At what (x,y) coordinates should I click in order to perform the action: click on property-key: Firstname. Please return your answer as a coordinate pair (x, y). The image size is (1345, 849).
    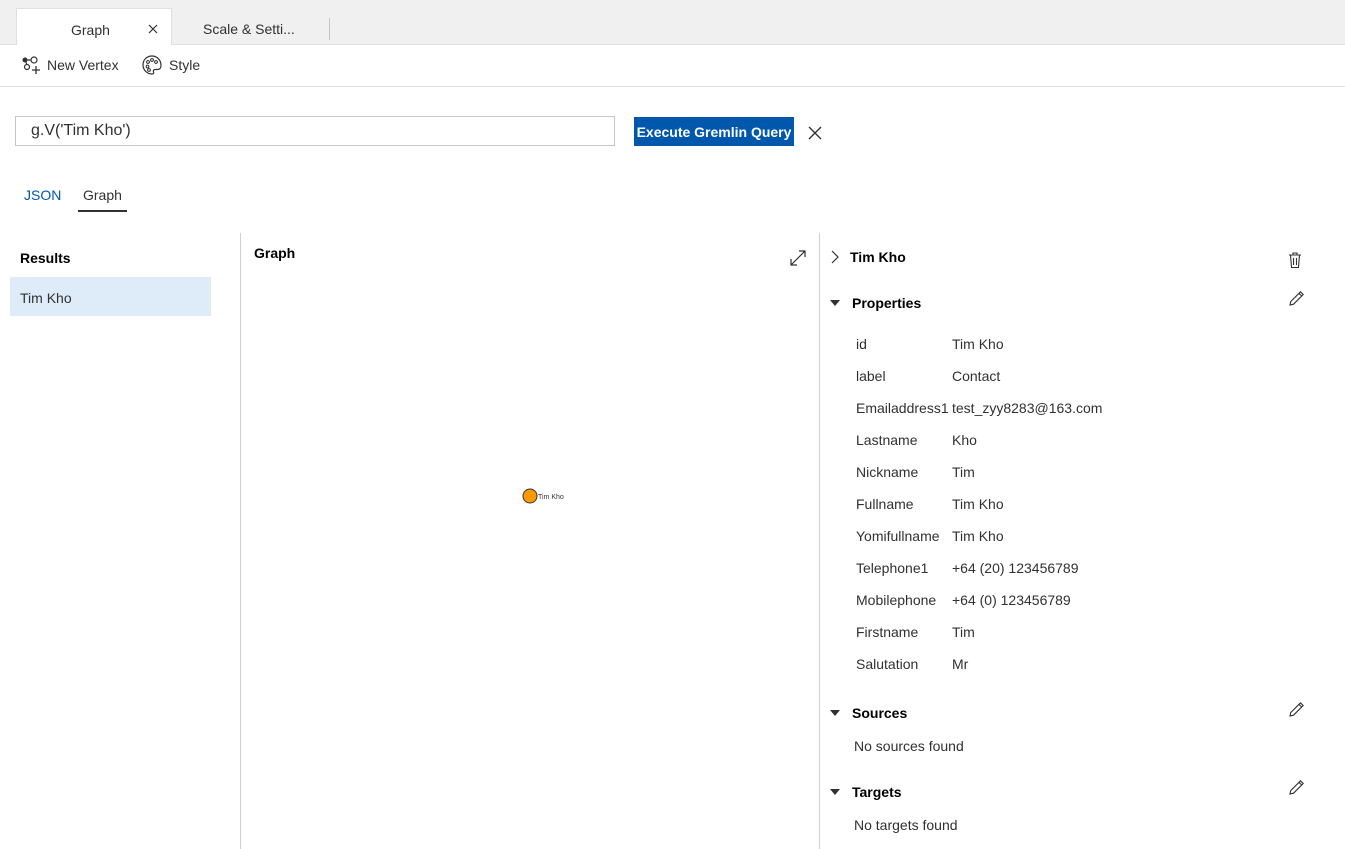
    Looking at the image, I should click on (887, 632).